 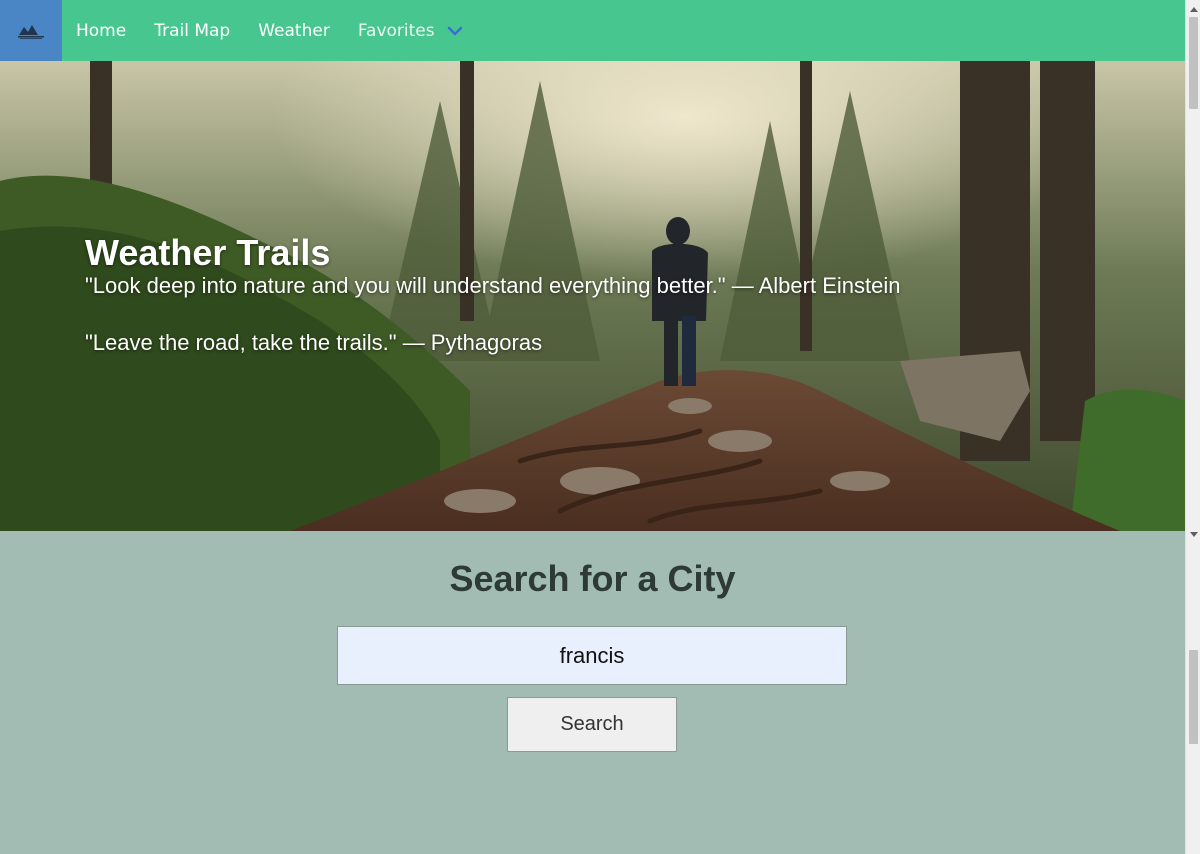 What do you see at coordinates (1193, 63) in the screenshot?
I see `scrollbar-thumb` at bounding box center [1193, 63].